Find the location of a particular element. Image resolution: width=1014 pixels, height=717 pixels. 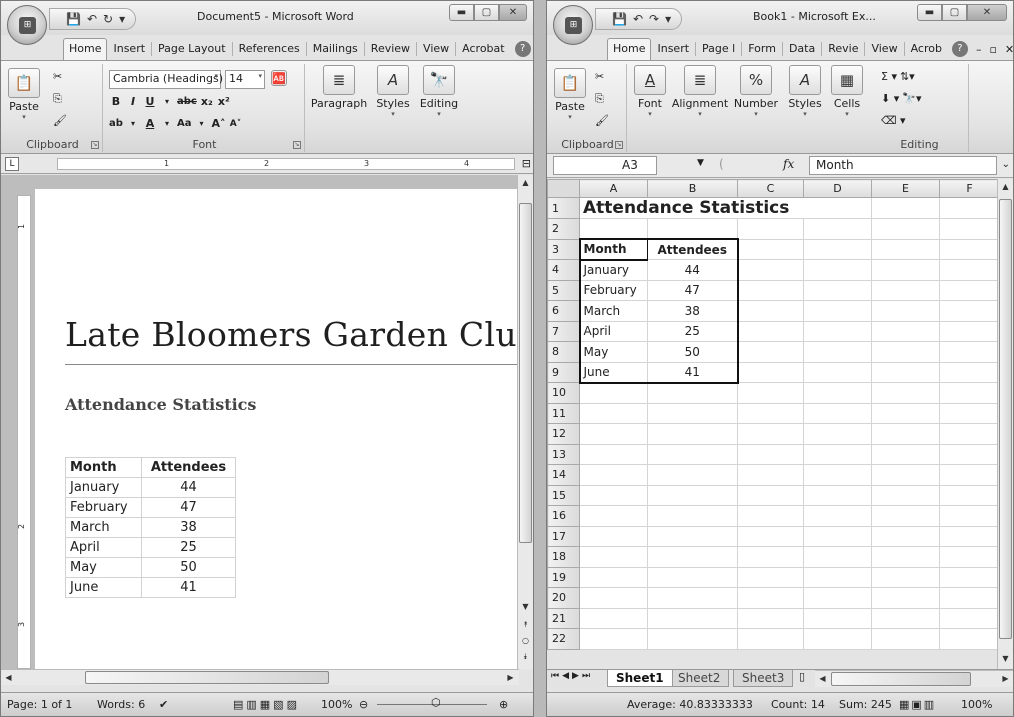

cell: 47 is located at coordinates (693, 290).